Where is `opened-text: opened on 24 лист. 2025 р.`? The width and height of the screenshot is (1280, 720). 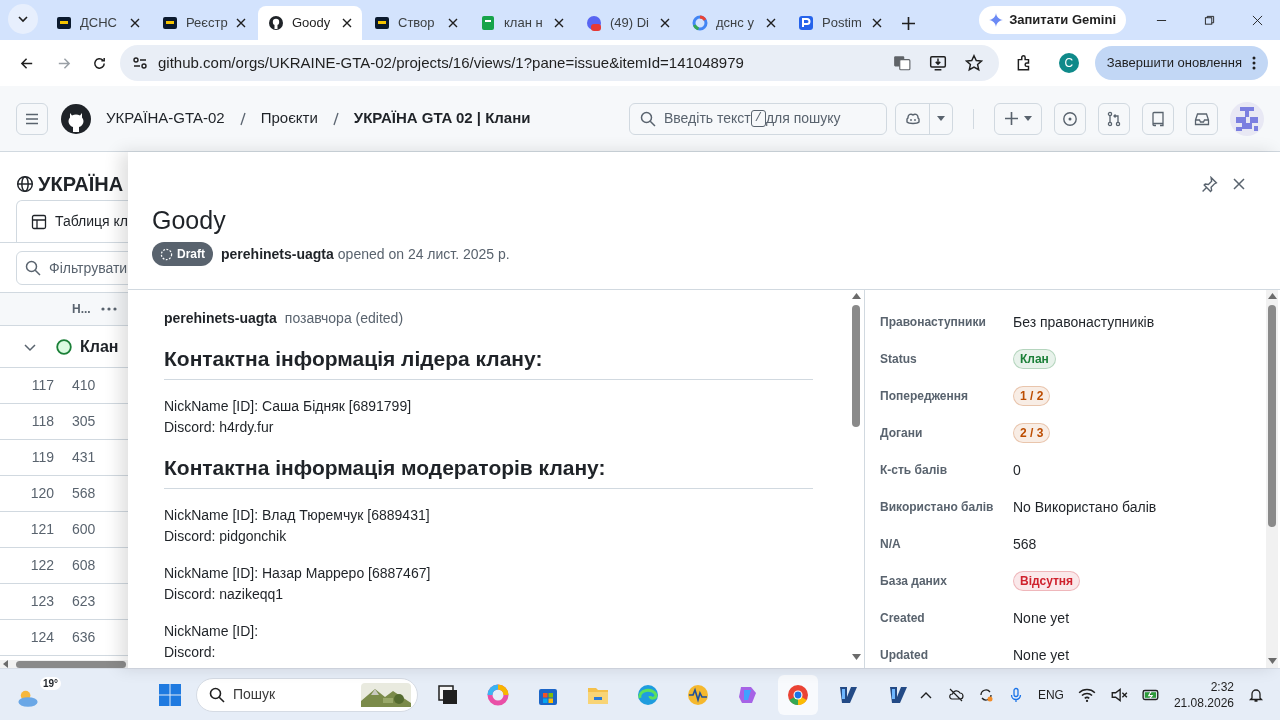 opened-text: opened on 24 лист. 2025 р. is located at coordinates (423, 254).